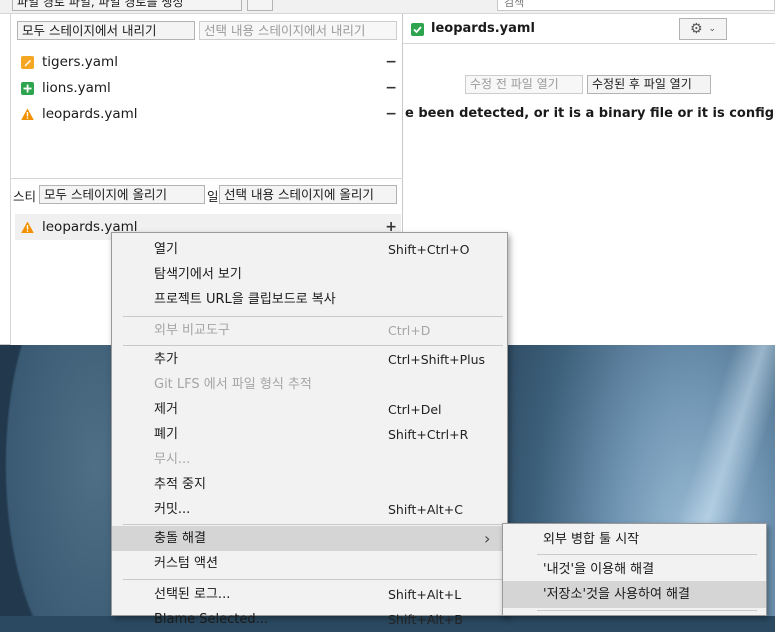 The height and width of the screenshot is (632, 775). What do you see at coordinates (299, 194) in the screenshot?
I see `stage-selected-label: 선택 내용 스테이지에 올리기` at bounding box center [299, 194].